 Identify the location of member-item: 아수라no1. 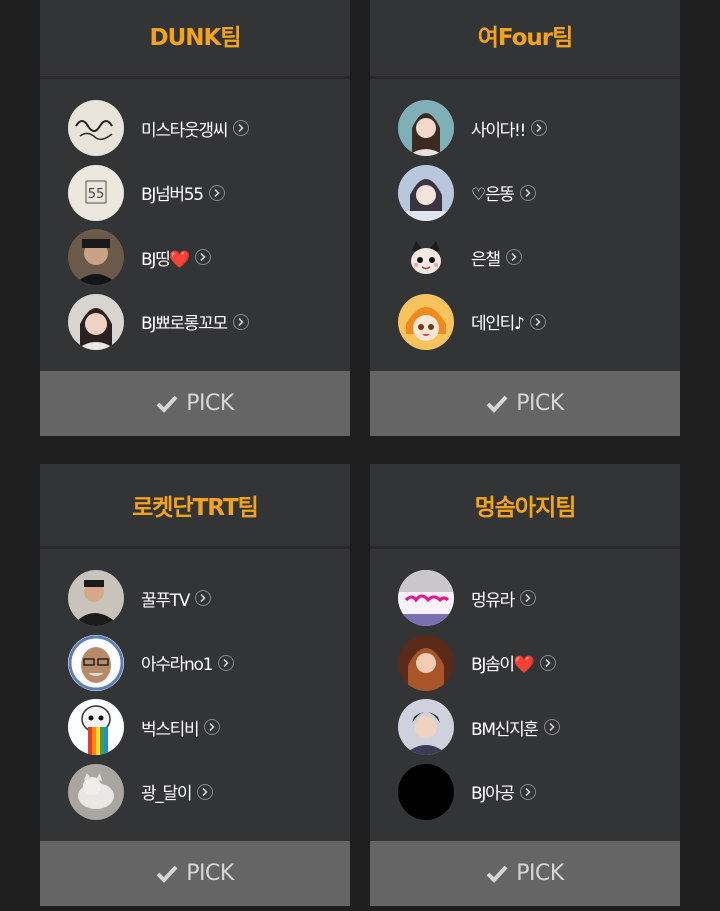
(195, 663).